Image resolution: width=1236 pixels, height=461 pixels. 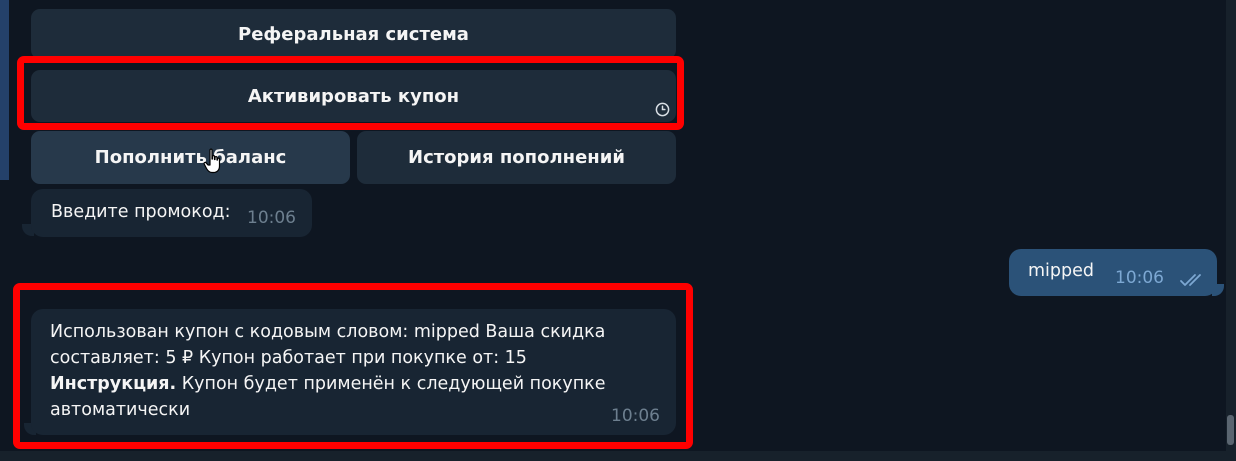 I want to click on scrollbar, so click(x=1231, y=230).